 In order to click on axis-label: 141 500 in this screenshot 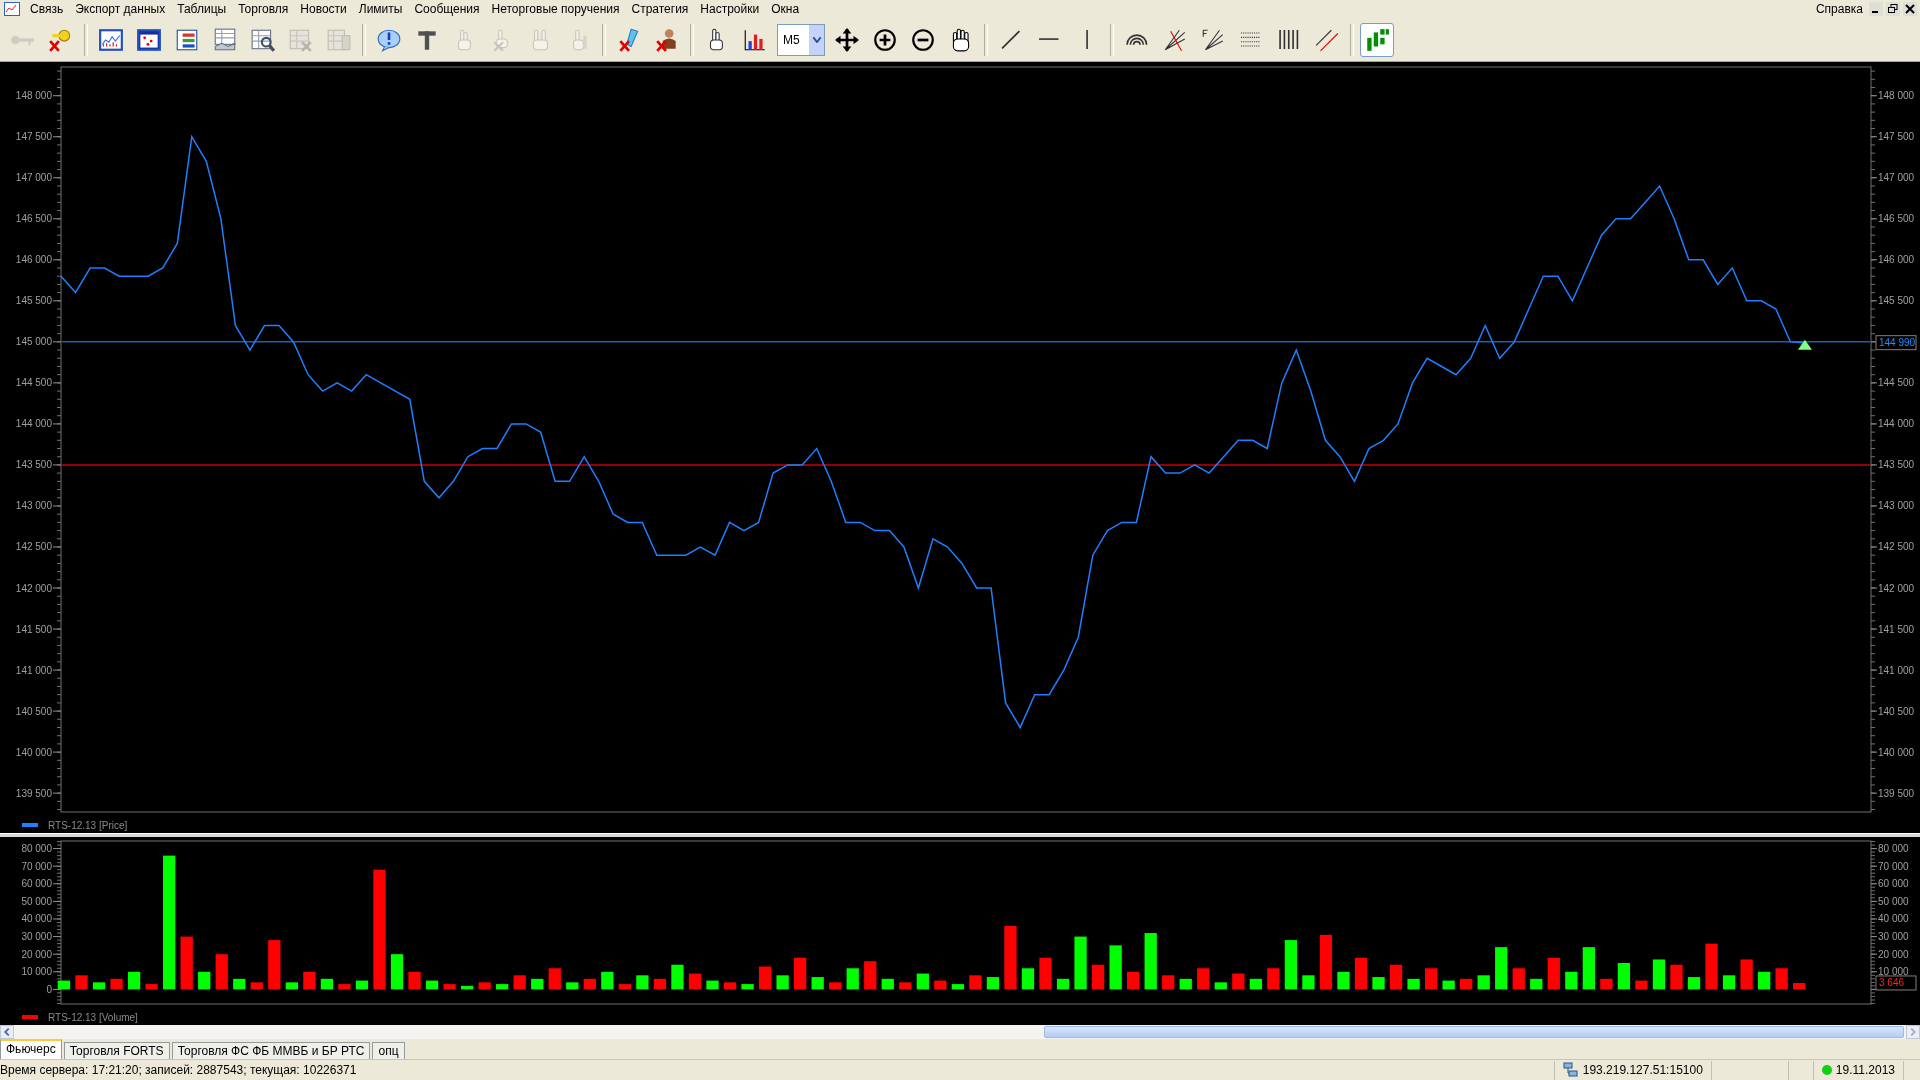, I will do `click(1896, 629)`.